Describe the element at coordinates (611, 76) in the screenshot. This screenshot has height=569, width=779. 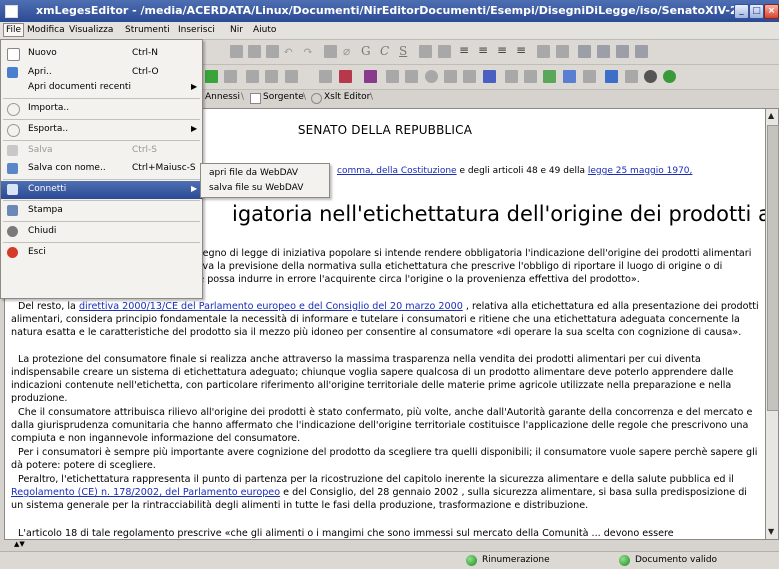
I see `window-icon` at that location.